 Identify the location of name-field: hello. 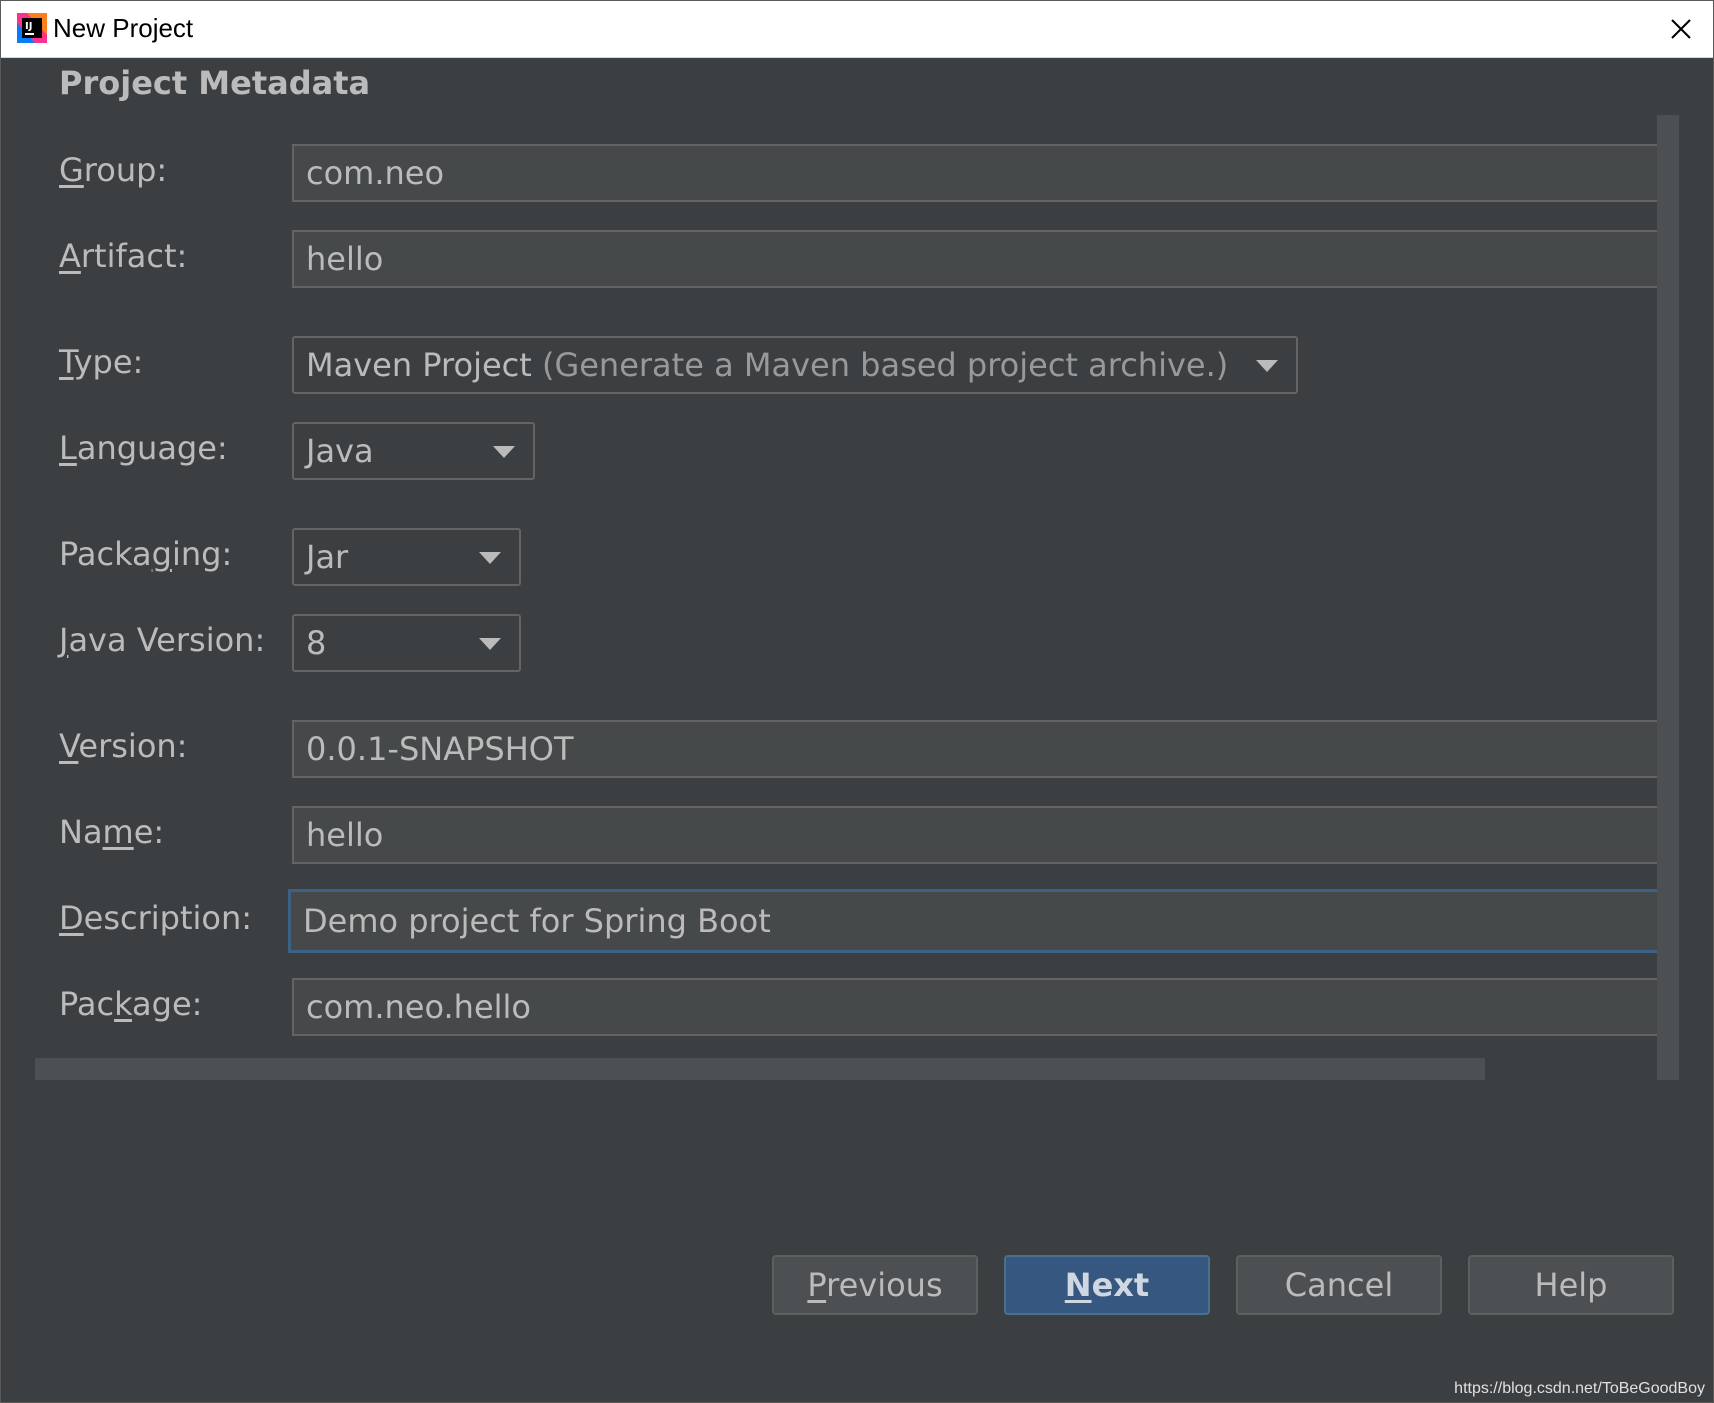
(985, 835).